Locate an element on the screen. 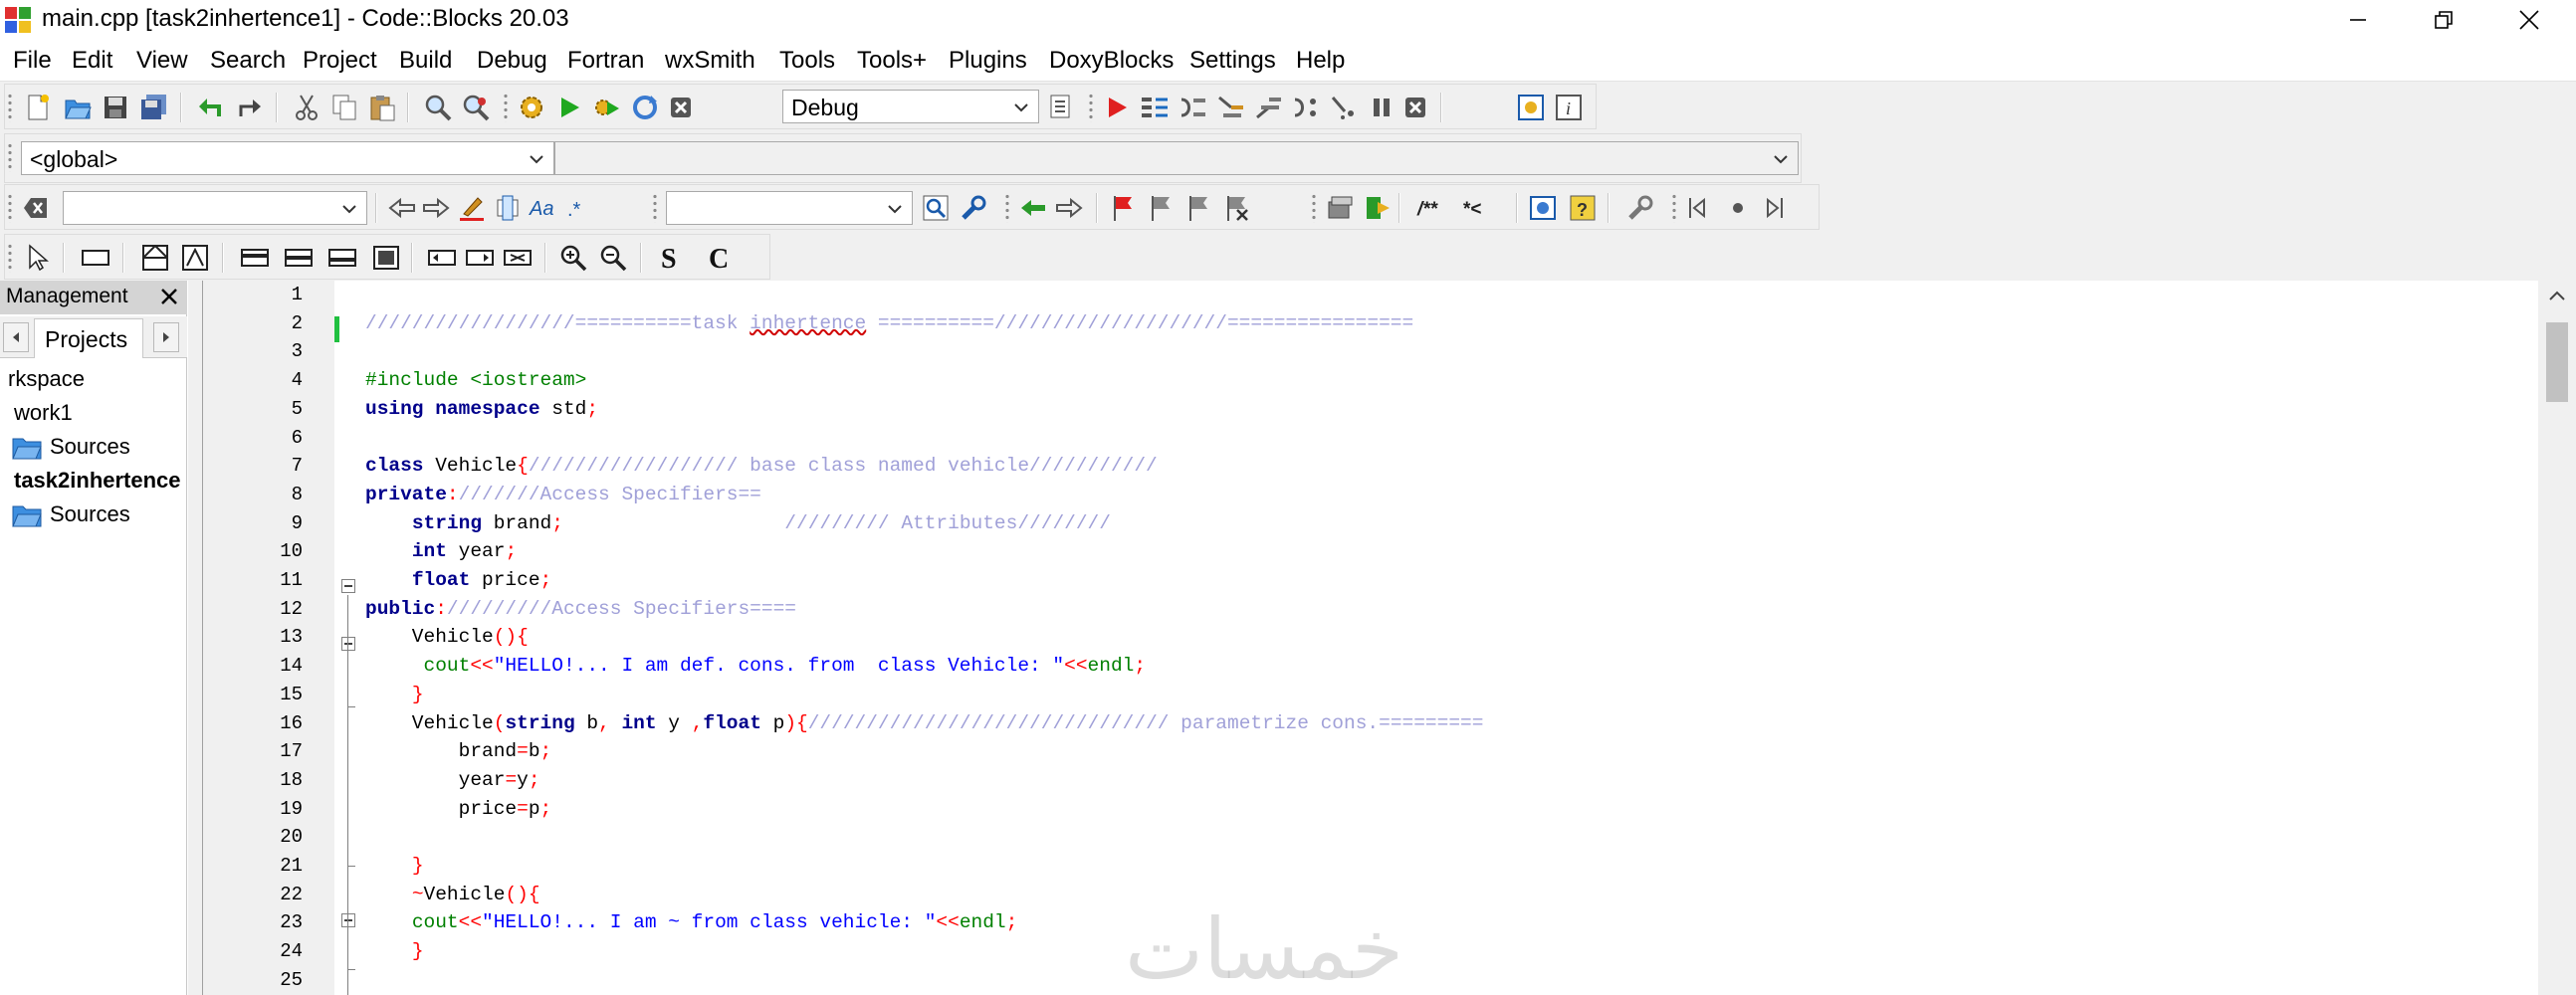  code-line: public://///////Access Specifiers==== is located at coordinates (580, 609).